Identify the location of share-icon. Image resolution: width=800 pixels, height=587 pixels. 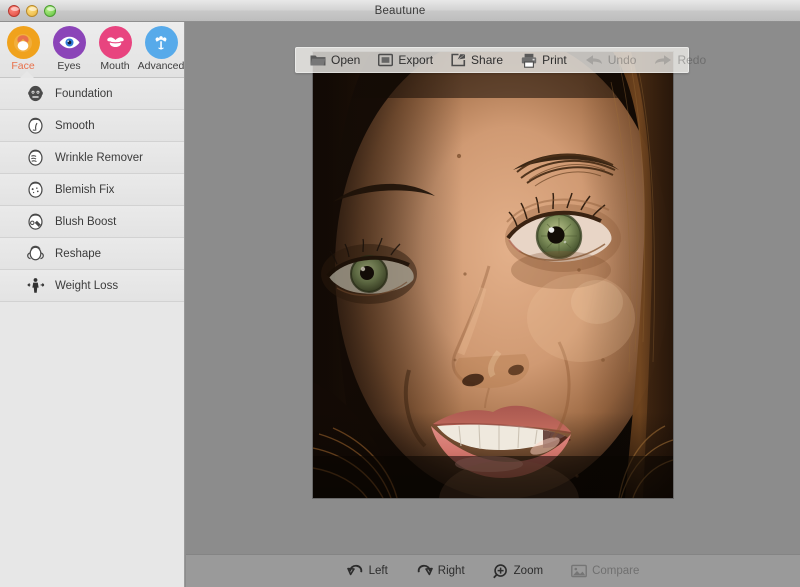
(458, 60).